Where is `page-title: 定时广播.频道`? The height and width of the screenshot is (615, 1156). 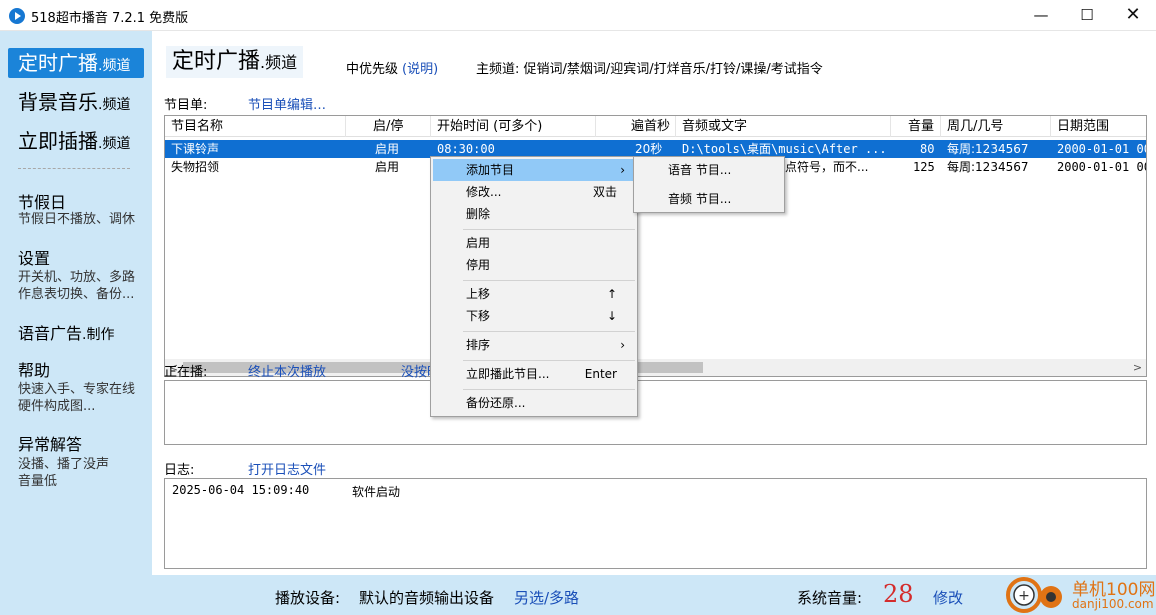 page-title: 定时广播.频道 is located at coordinates (235, 62).